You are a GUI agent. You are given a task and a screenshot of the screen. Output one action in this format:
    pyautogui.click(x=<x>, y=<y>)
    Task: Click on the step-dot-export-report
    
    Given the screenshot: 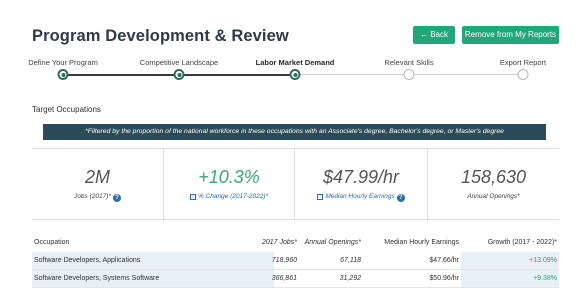 What is the action you would take?
    pyautogui.click(x=523, y=74)
    